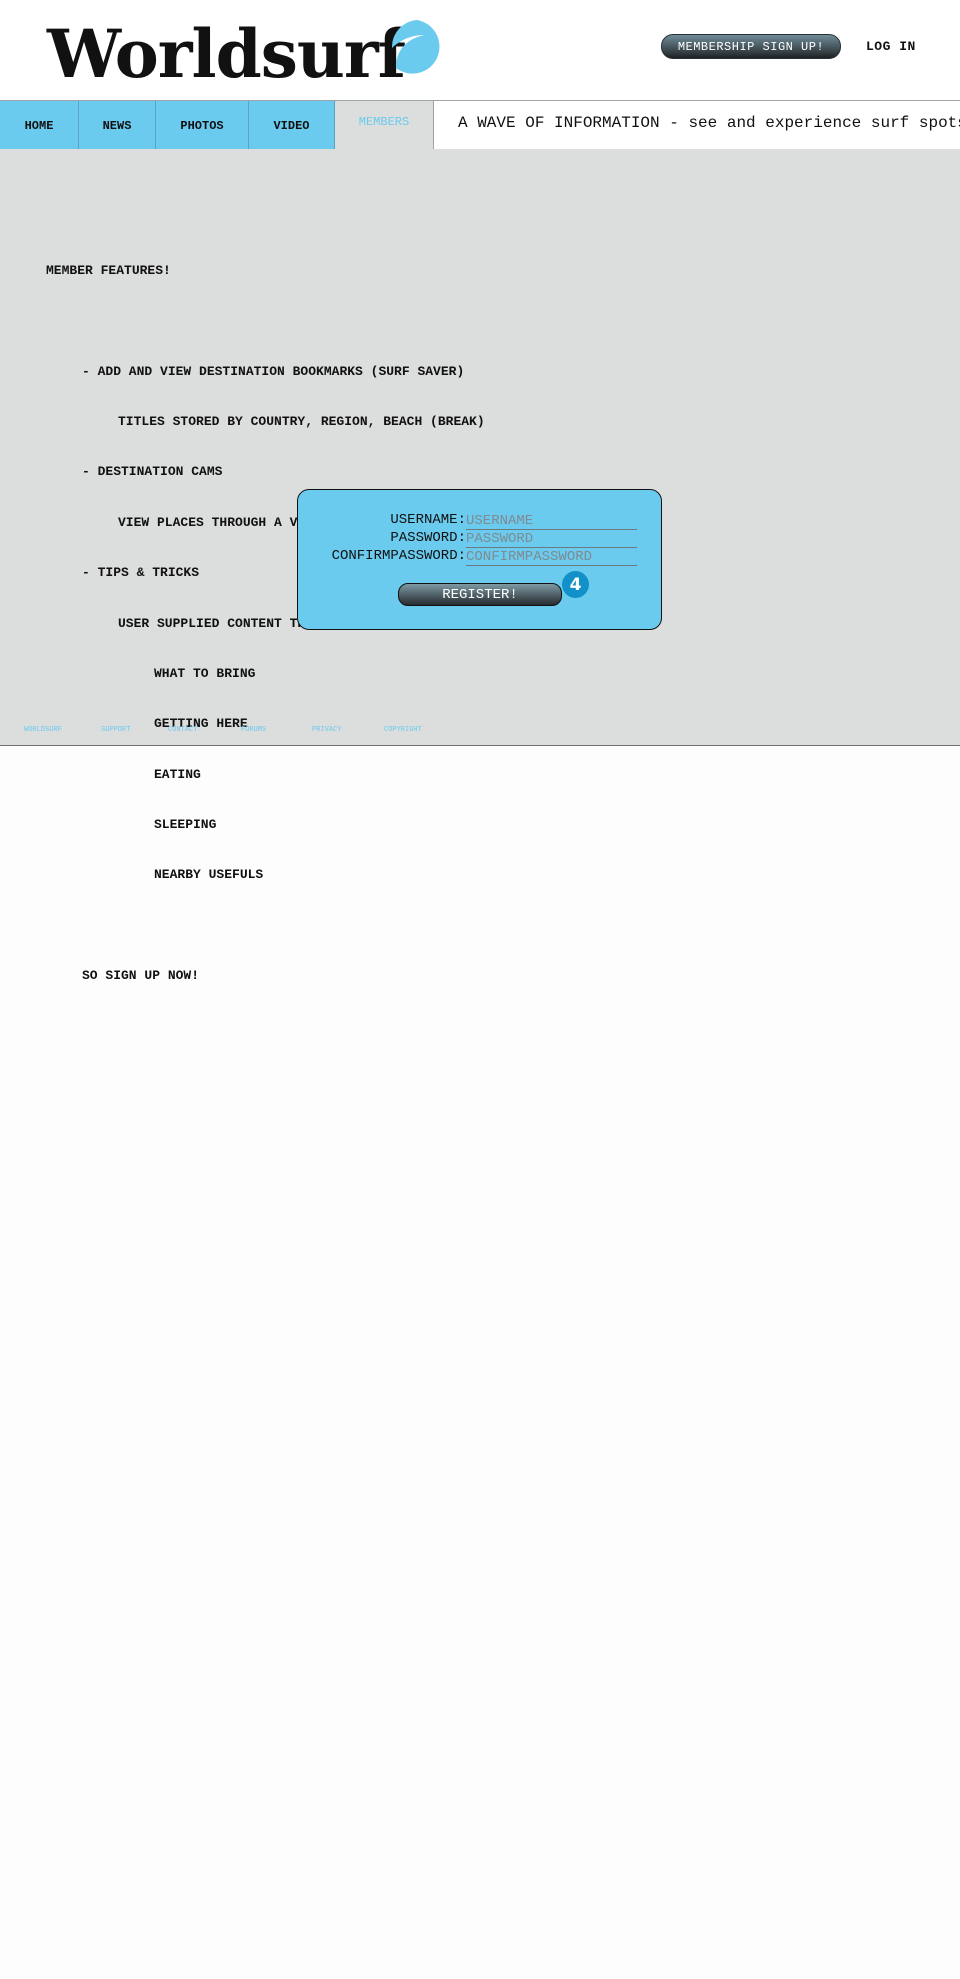  I want to click on confirm-password-row: CONFIRMPASSWORD:, so click(480, 557).